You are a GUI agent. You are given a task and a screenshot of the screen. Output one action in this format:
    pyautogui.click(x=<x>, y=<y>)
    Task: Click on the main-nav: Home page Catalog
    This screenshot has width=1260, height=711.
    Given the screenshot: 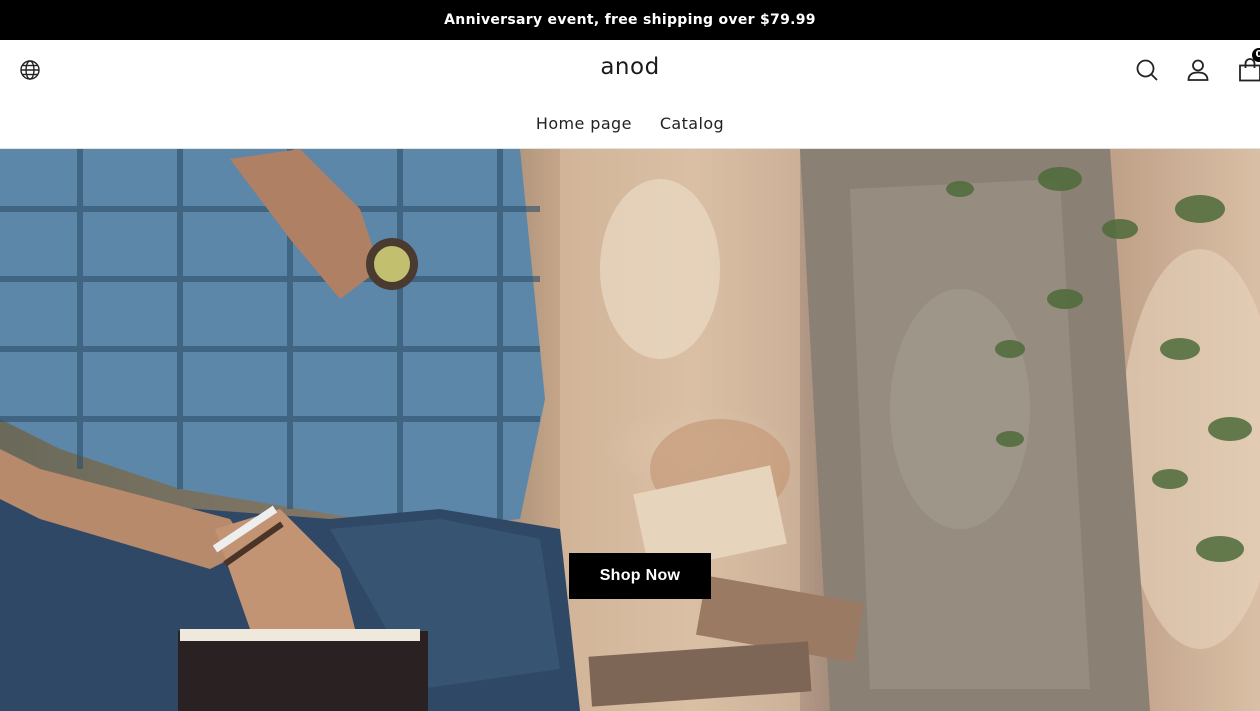 What is the action you would take?
    pyautogui.click(x=630, y=124)
    